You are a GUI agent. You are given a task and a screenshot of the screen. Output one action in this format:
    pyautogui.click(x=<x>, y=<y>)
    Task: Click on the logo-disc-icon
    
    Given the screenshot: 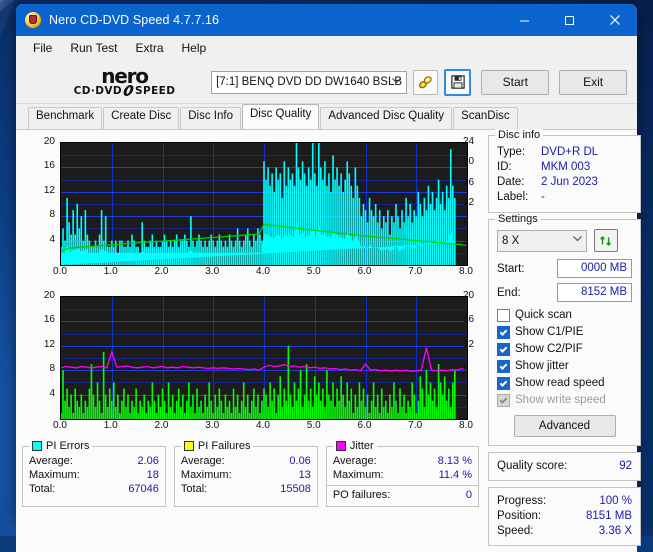 What is the action you would take?
    pyautogui.click(x=129, y=90)
    